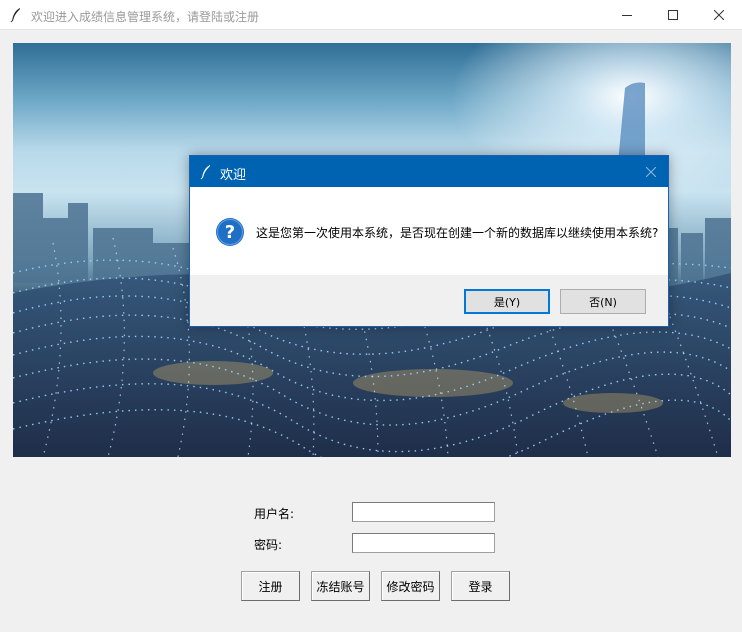 Image resolution: width=742 pixels, height=632 pixels. Describe the element at coordinates (410, 586) in the screenshot. I see `change-password-button: 修改密码` at that location.